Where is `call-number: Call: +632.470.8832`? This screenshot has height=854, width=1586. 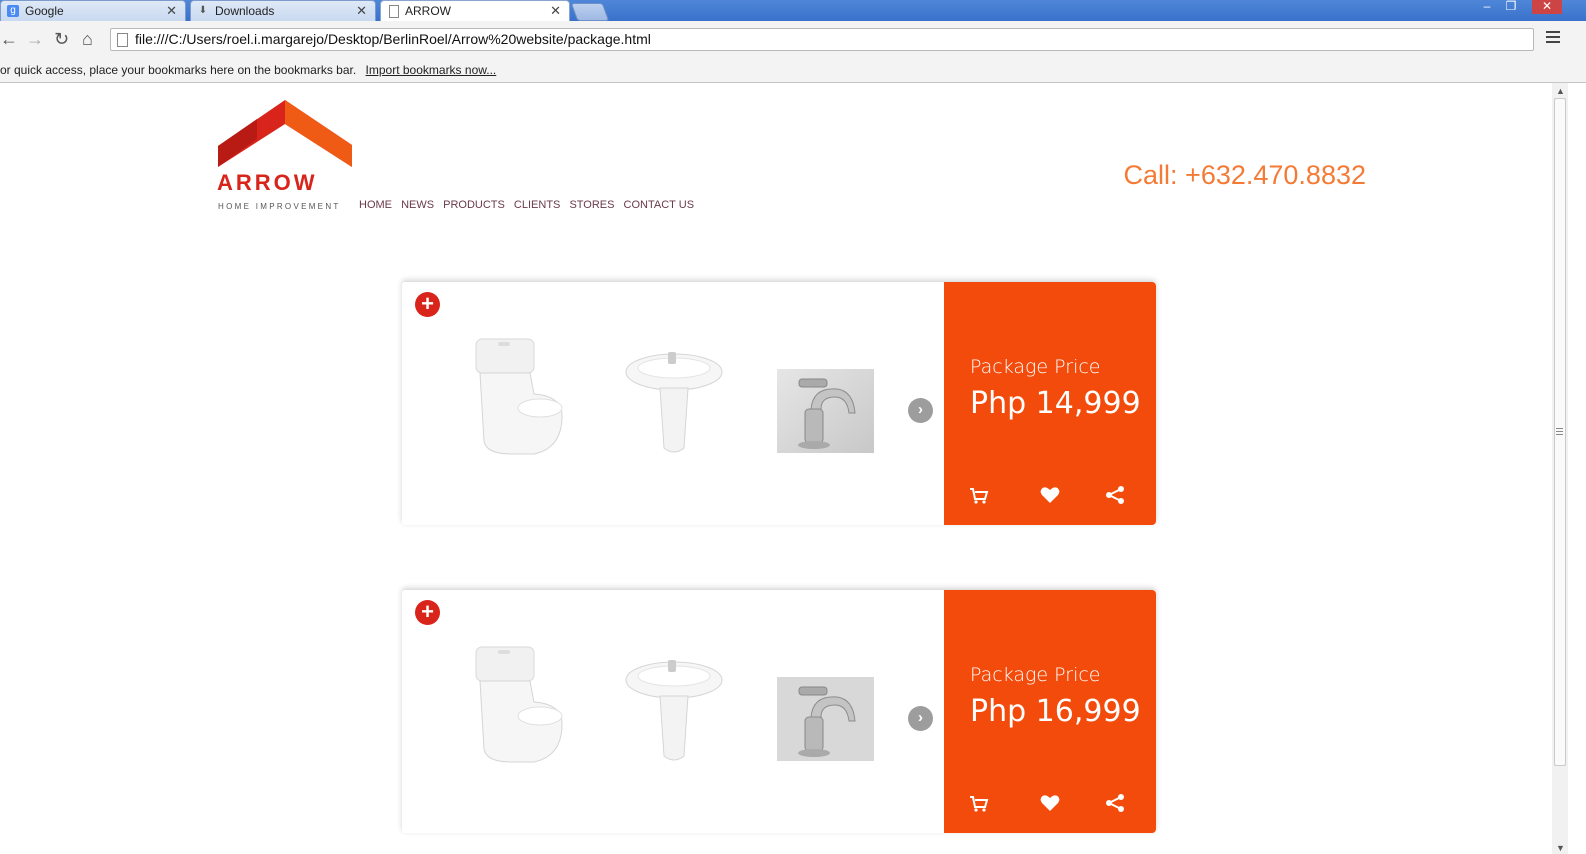
call-number: Call: +632.470.8832 is located at coordinates (1244, 175).